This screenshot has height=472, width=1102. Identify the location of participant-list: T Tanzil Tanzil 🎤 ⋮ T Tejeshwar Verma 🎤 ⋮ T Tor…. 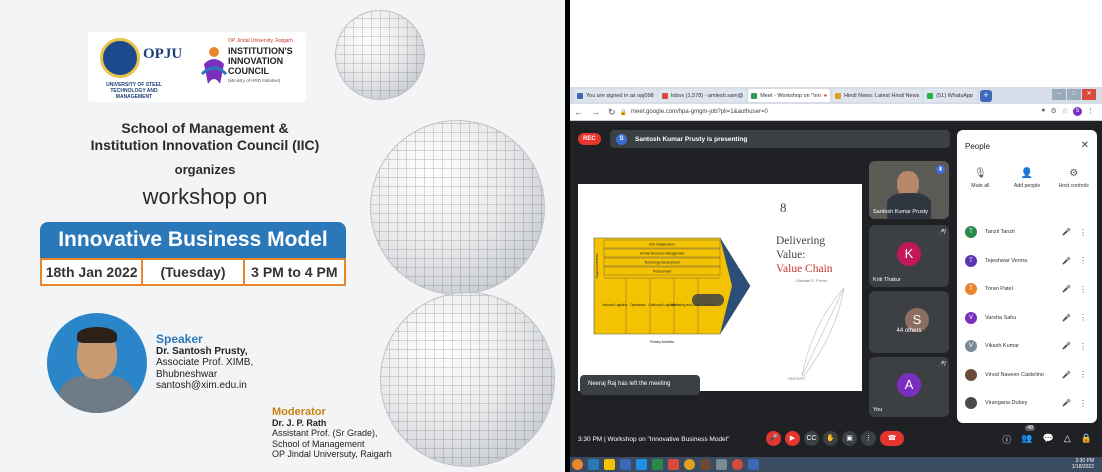
(1027, 318).